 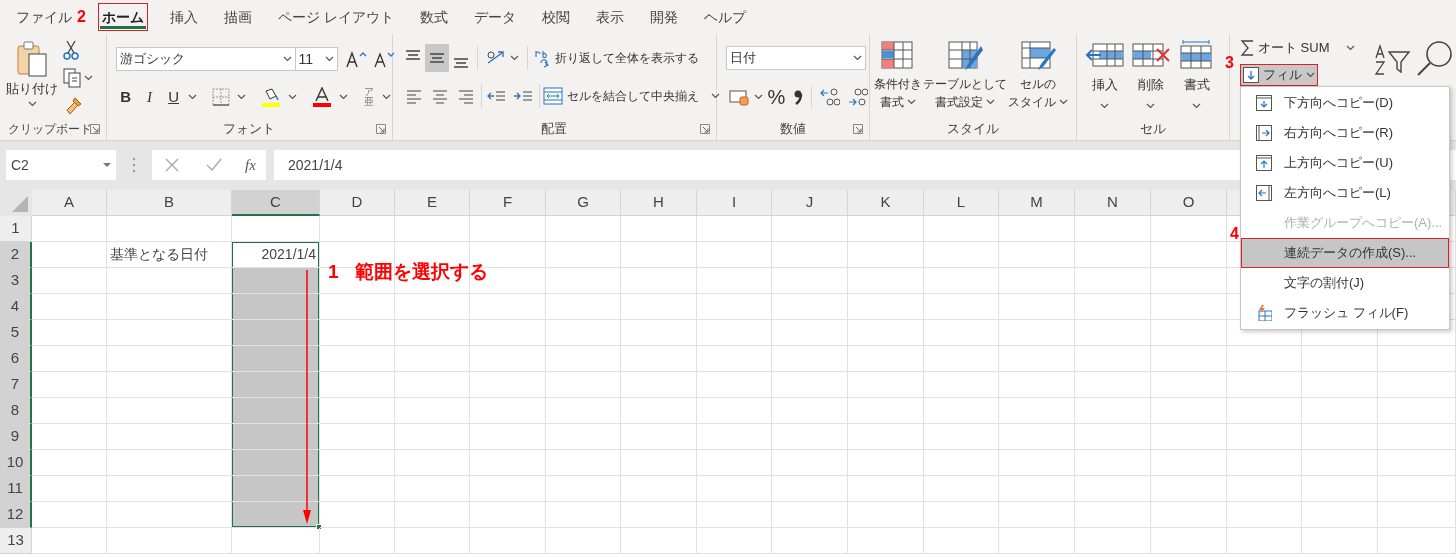 I want to click on table-cell: 2021/1/4, so click(x=276, y=255).